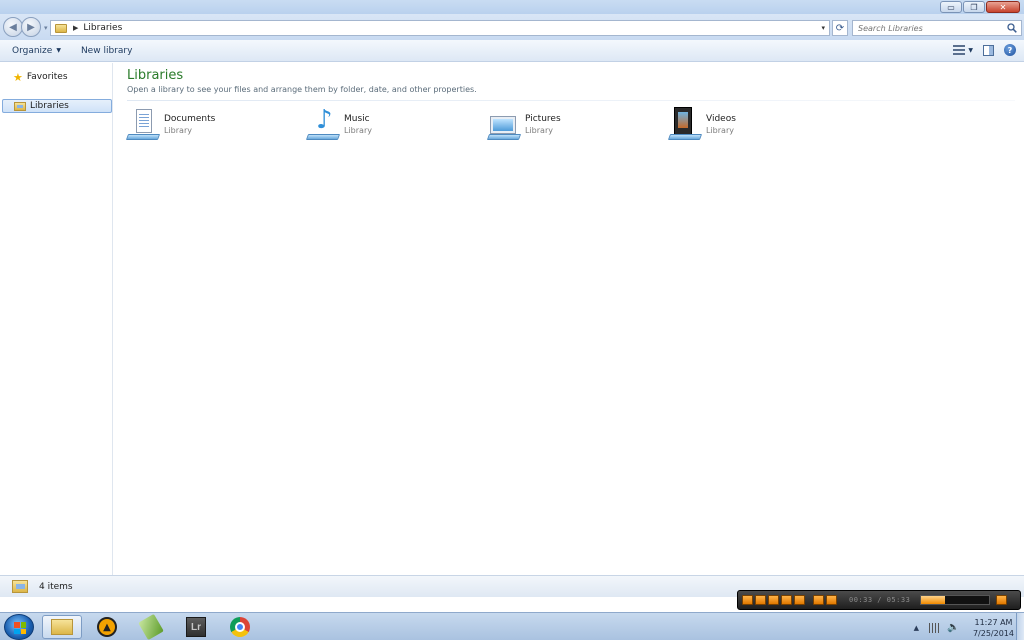 The width and height of the screenshot is (1024, 640). Describe the element at coordinates (951, 7) in the screenshot. I see `minimize-button: ▭` at that location.